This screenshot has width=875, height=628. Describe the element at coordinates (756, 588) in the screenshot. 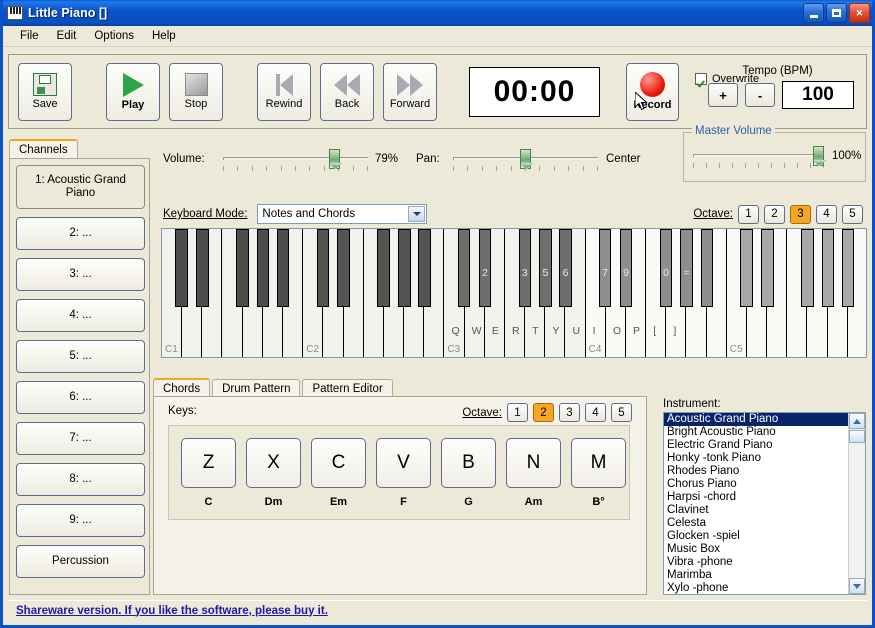

I see `instrument-item: Xylo -phone` at that location.